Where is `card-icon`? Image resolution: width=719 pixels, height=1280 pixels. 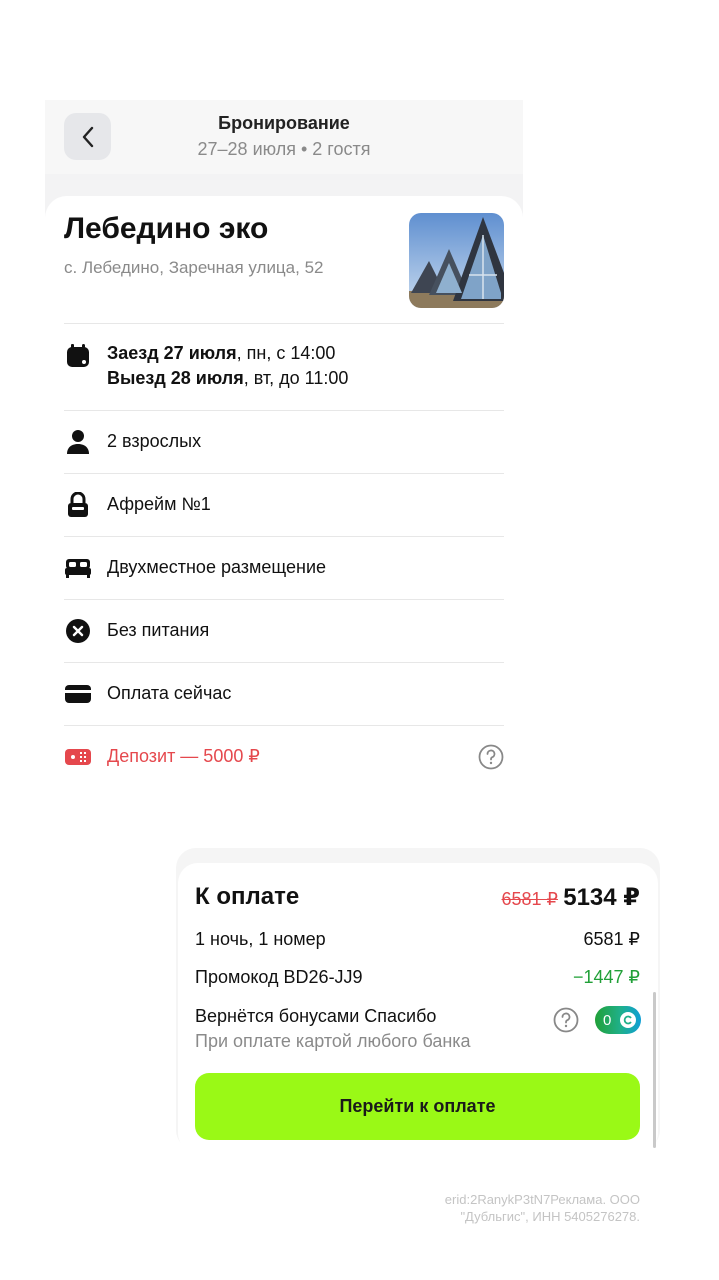 card-icon is located at coordinates (78, 694).